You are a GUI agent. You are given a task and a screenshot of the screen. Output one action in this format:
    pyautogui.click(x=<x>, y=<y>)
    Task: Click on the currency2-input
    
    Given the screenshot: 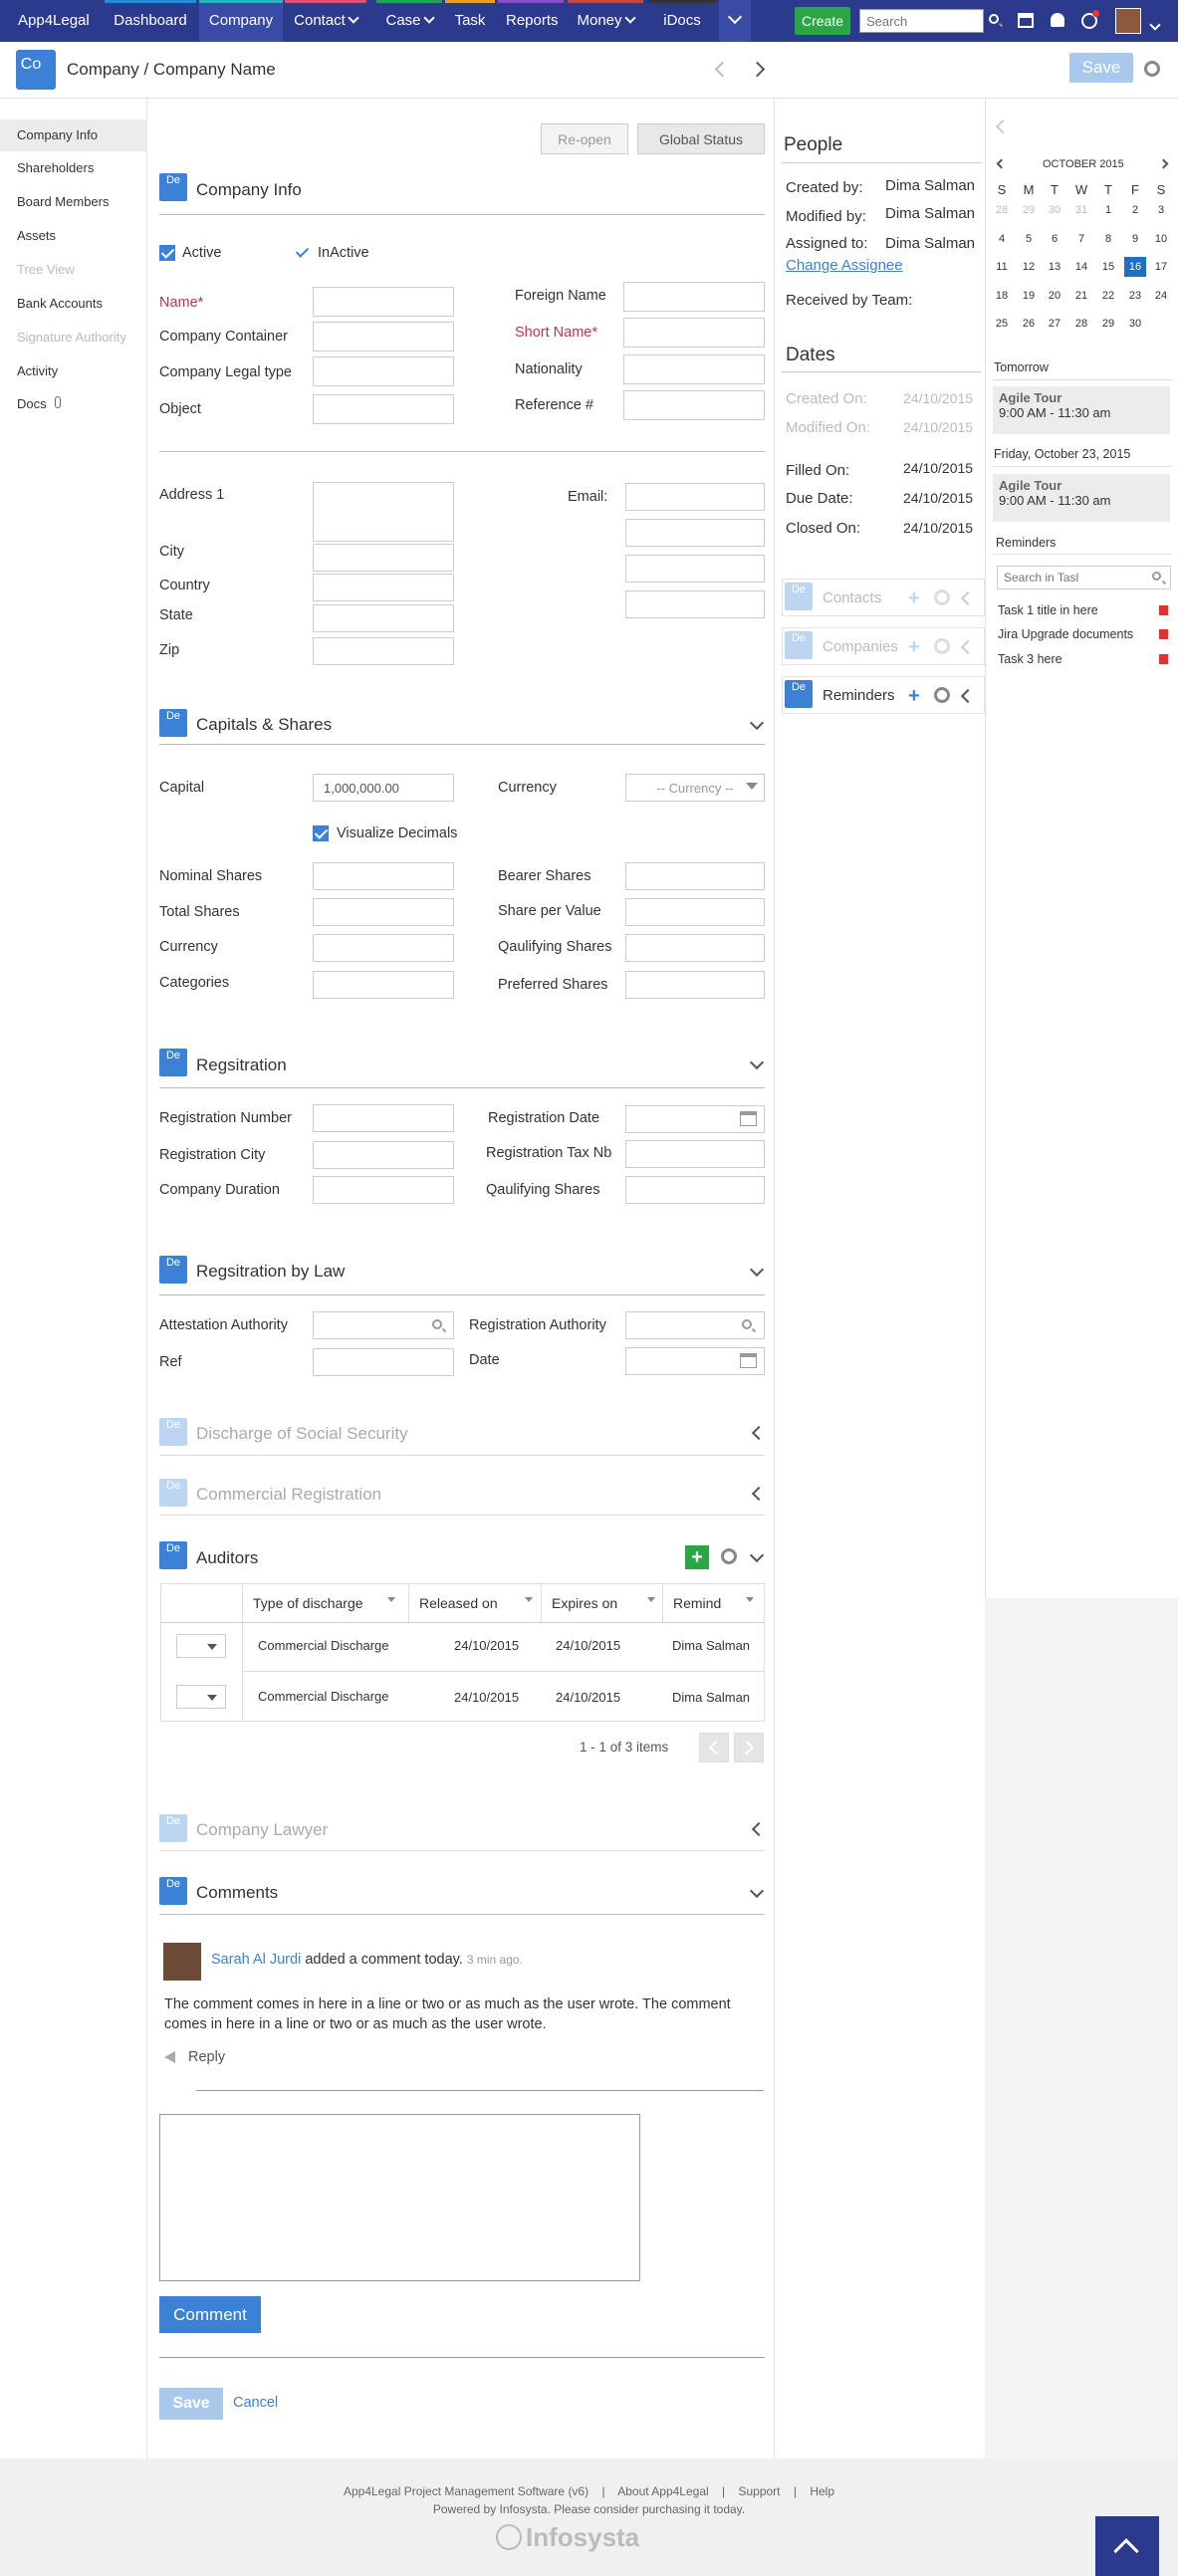 What is the action you would take?
    pyautogui.click(x=383, y=948)
    